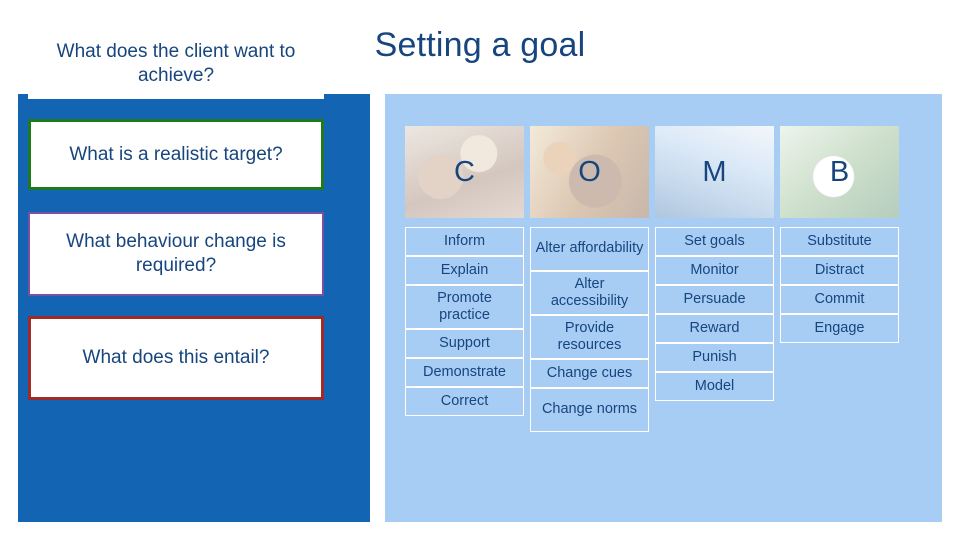 Image resolution: width=960 pixels, height=540 pixels. I want to click on list-item: Distract, so click(839, 270).